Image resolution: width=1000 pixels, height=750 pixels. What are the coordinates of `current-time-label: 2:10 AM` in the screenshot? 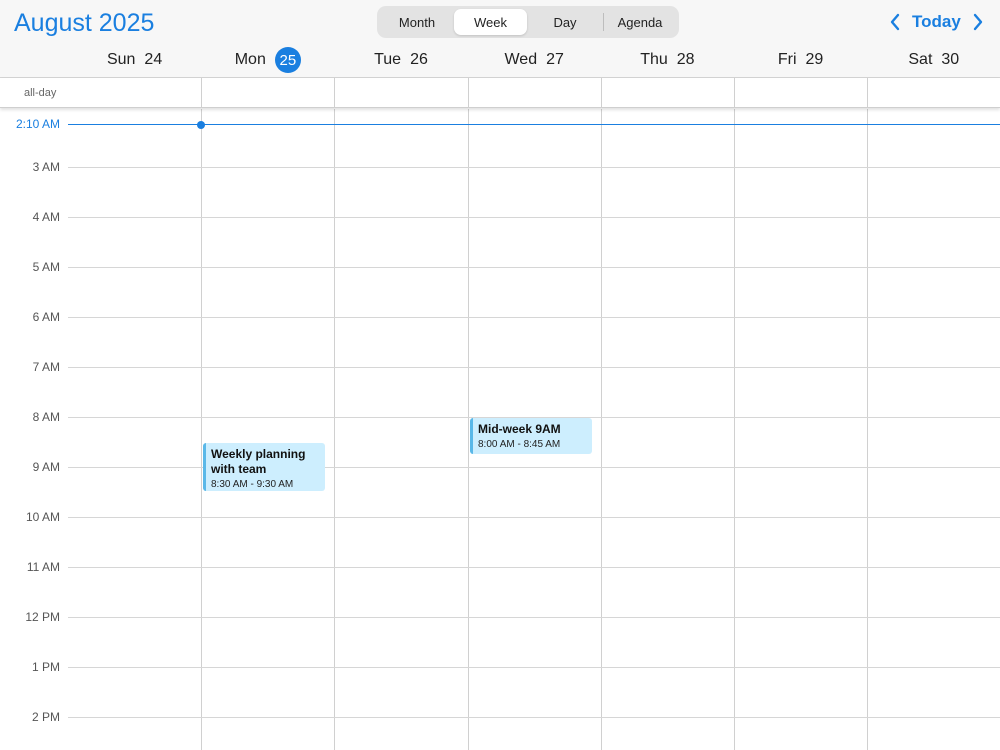 It's located at (37, 124).